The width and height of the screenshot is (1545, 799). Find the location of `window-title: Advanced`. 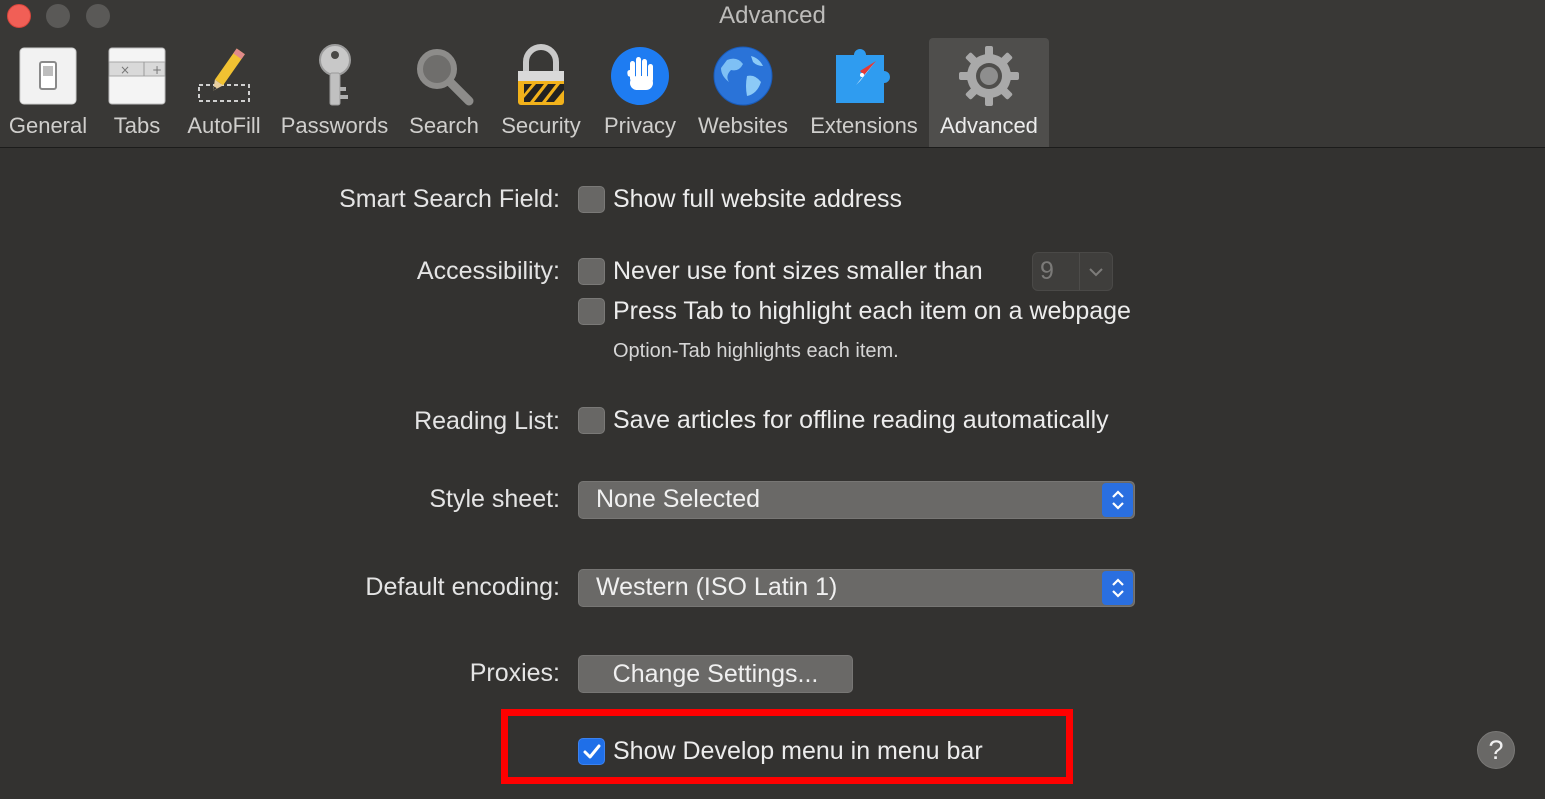

window-title: Advanced is located at coordinates (772, 15).